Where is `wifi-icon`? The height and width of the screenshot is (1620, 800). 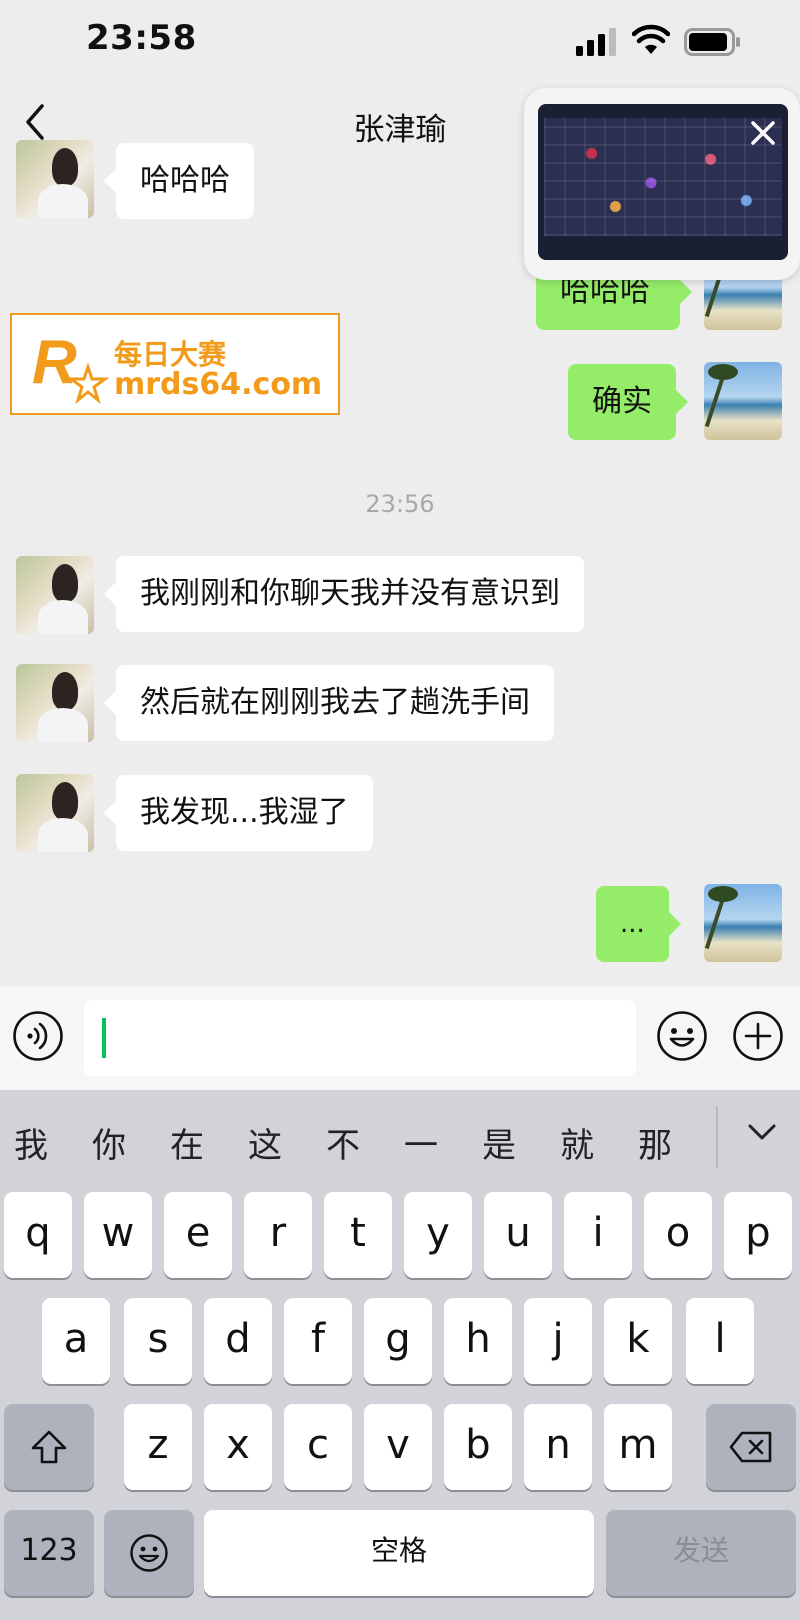 wifi-icon is located at coordinates (651, 39).